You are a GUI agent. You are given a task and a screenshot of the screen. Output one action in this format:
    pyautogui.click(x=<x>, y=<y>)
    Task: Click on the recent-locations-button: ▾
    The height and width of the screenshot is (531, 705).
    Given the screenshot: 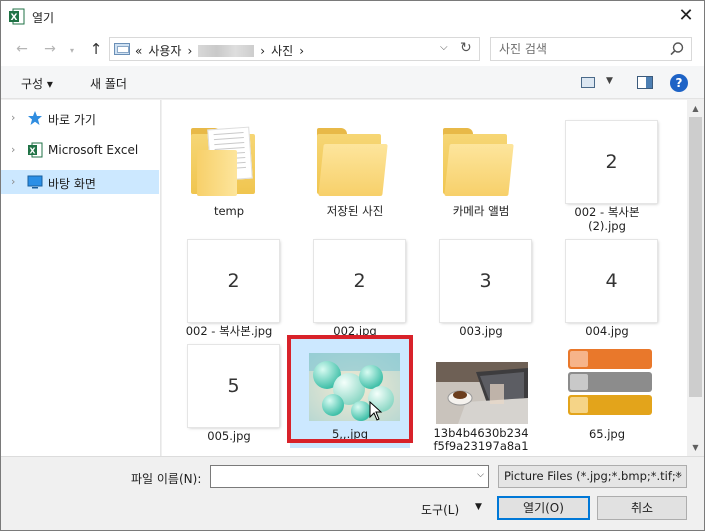 What is the action you would take?
    pyautogui.click(x=72, y=51)
    